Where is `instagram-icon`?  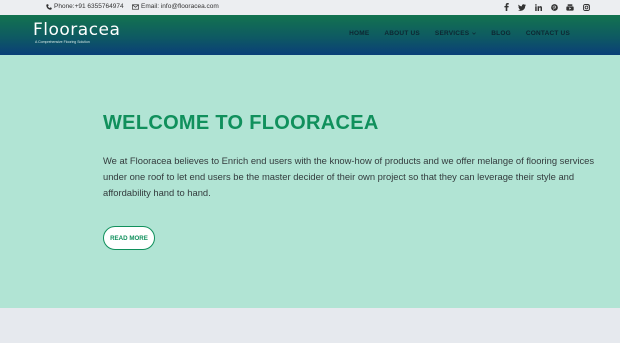
instagram-icon is located at coordinates (586, 7).